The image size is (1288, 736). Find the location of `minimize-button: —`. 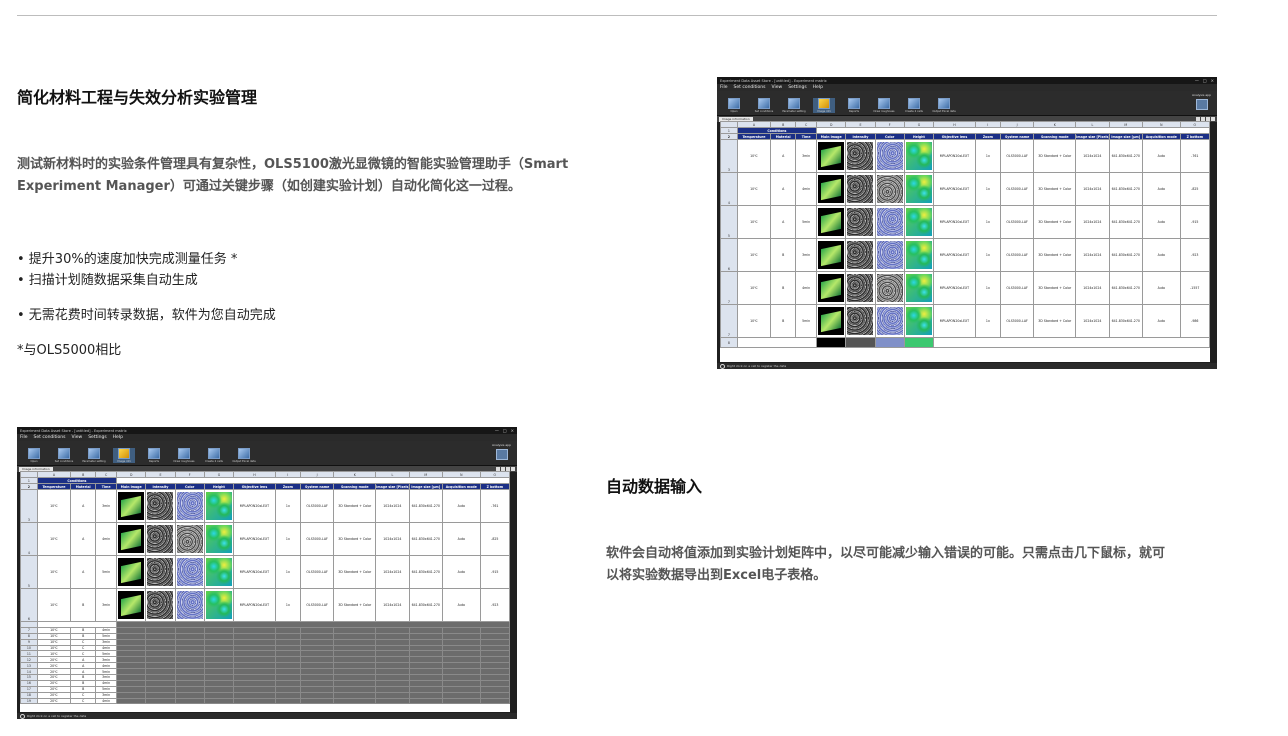

minimize-button: — is located at coordinates (1197, 80).